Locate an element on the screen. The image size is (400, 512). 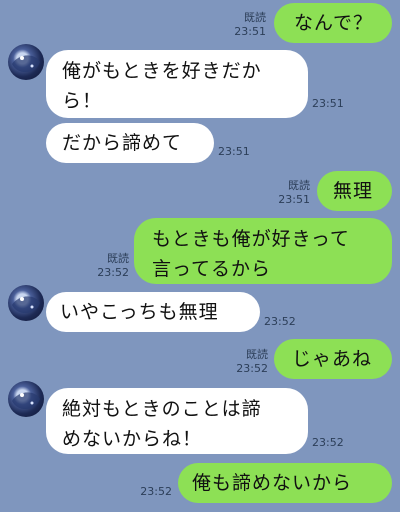
incoming-message-bubble: 俺がもときを好きだか ら！ is located at coordinates (177, 84).